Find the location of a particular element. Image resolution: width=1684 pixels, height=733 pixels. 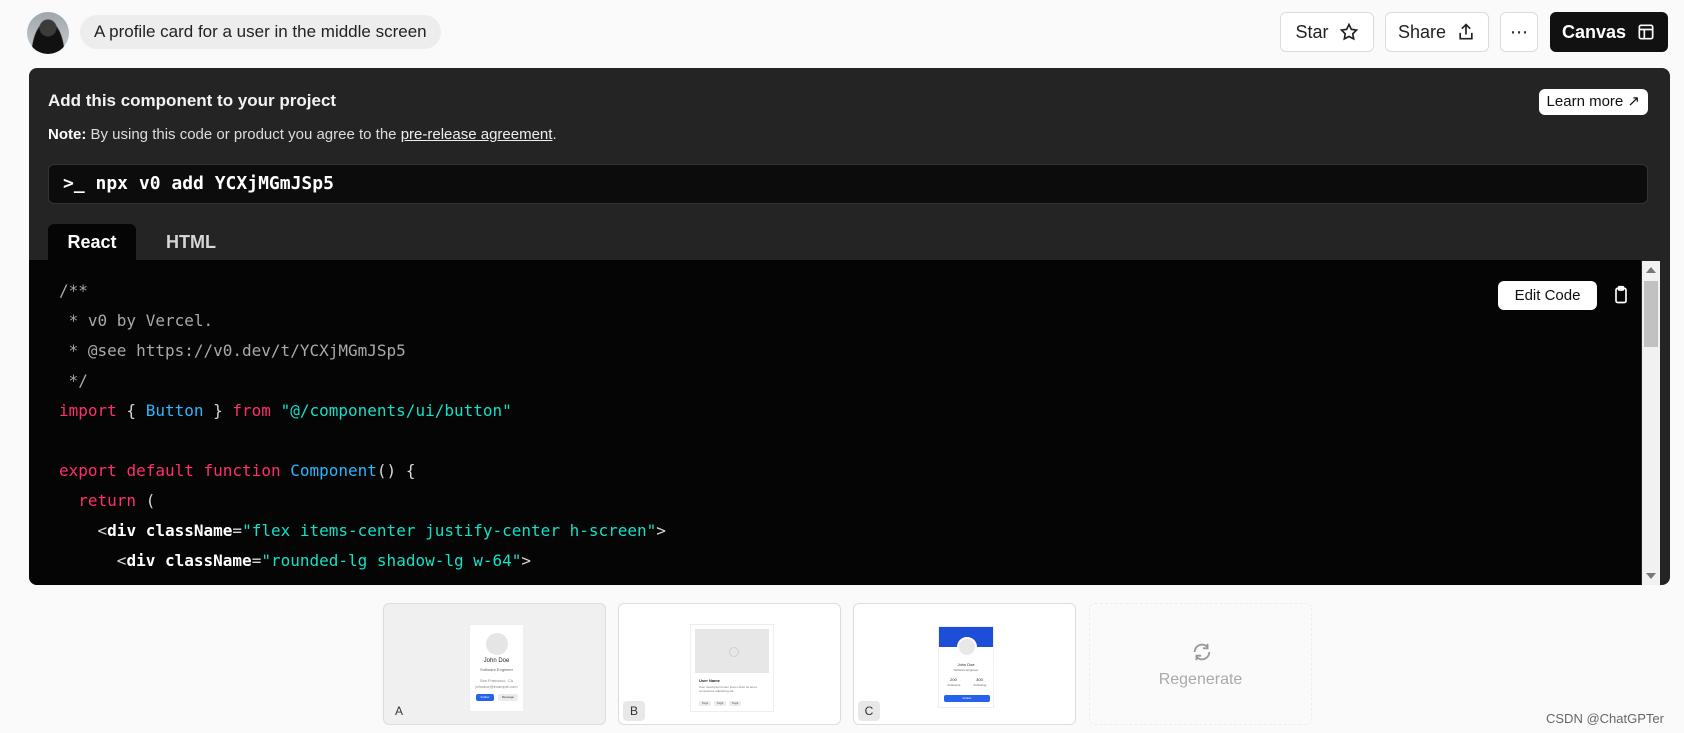

scroll-thumb is located at coordinates (1651, 314).